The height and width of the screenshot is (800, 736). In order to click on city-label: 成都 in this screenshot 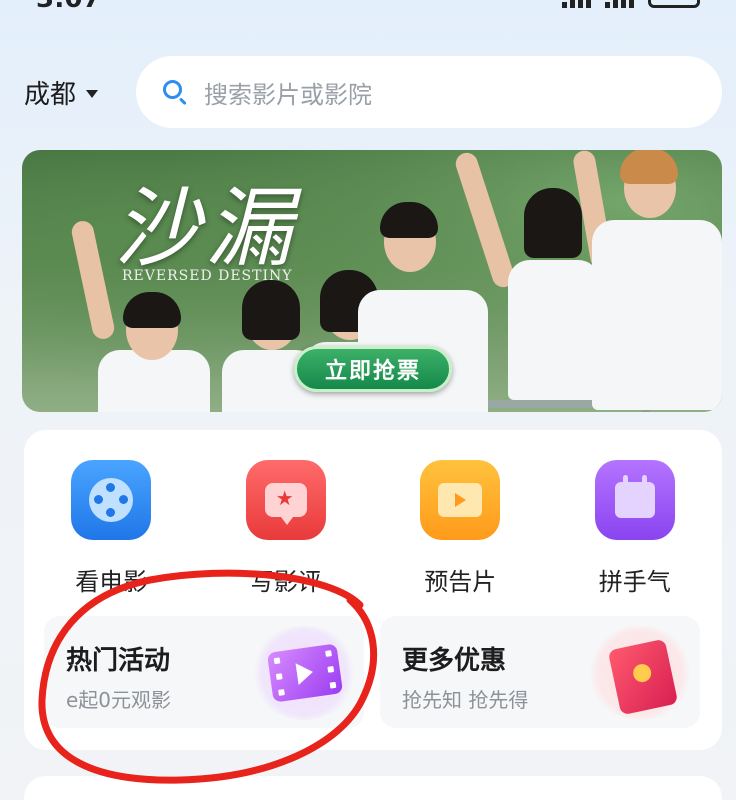, I will do `click(50, 95)`.